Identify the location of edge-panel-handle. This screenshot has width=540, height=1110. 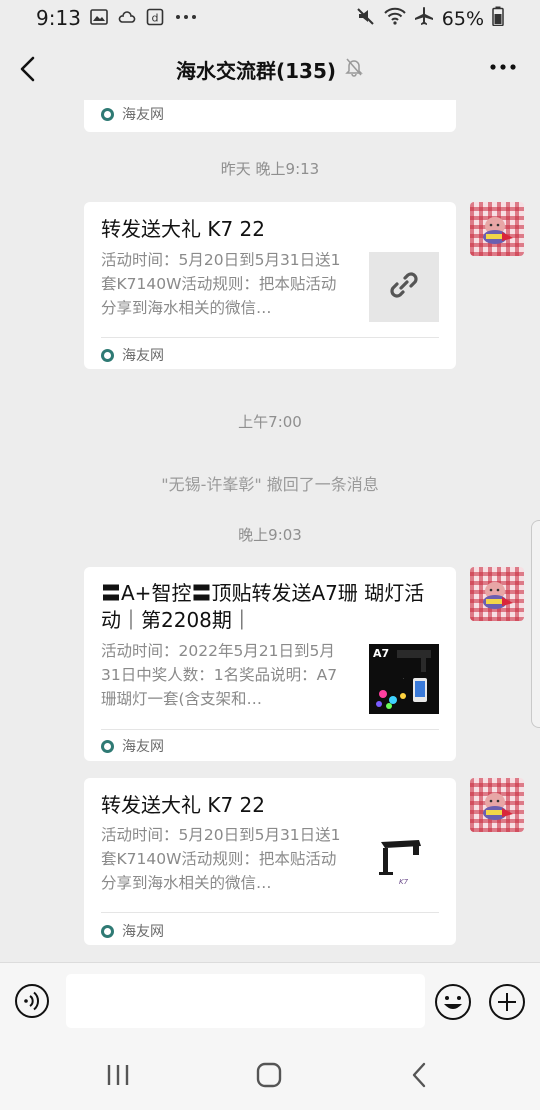
(535, 624).